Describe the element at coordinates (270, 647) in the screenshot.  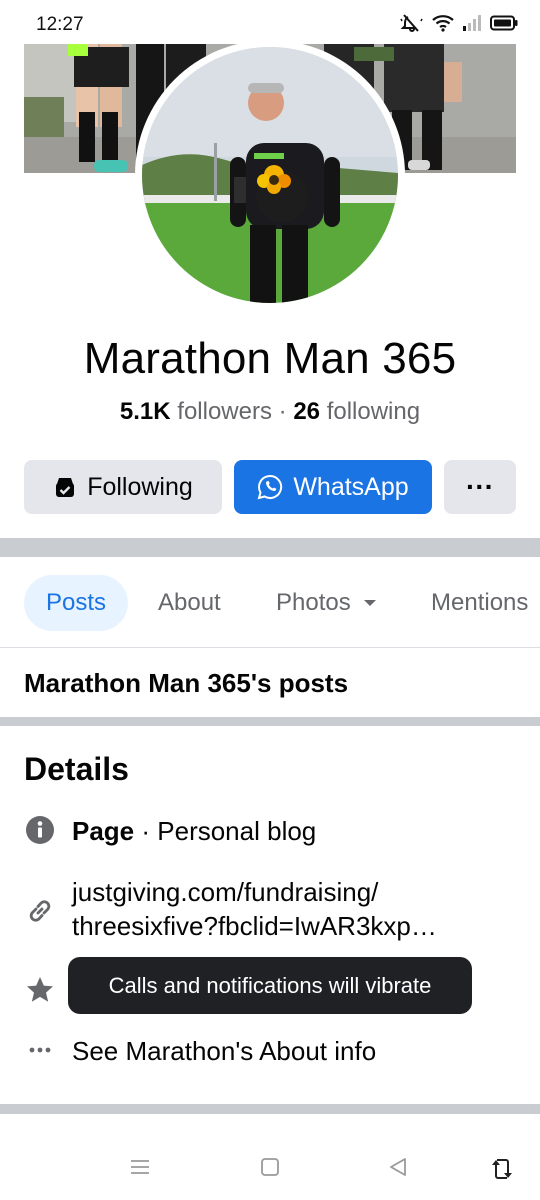
I see `tabs-divider` at that location.